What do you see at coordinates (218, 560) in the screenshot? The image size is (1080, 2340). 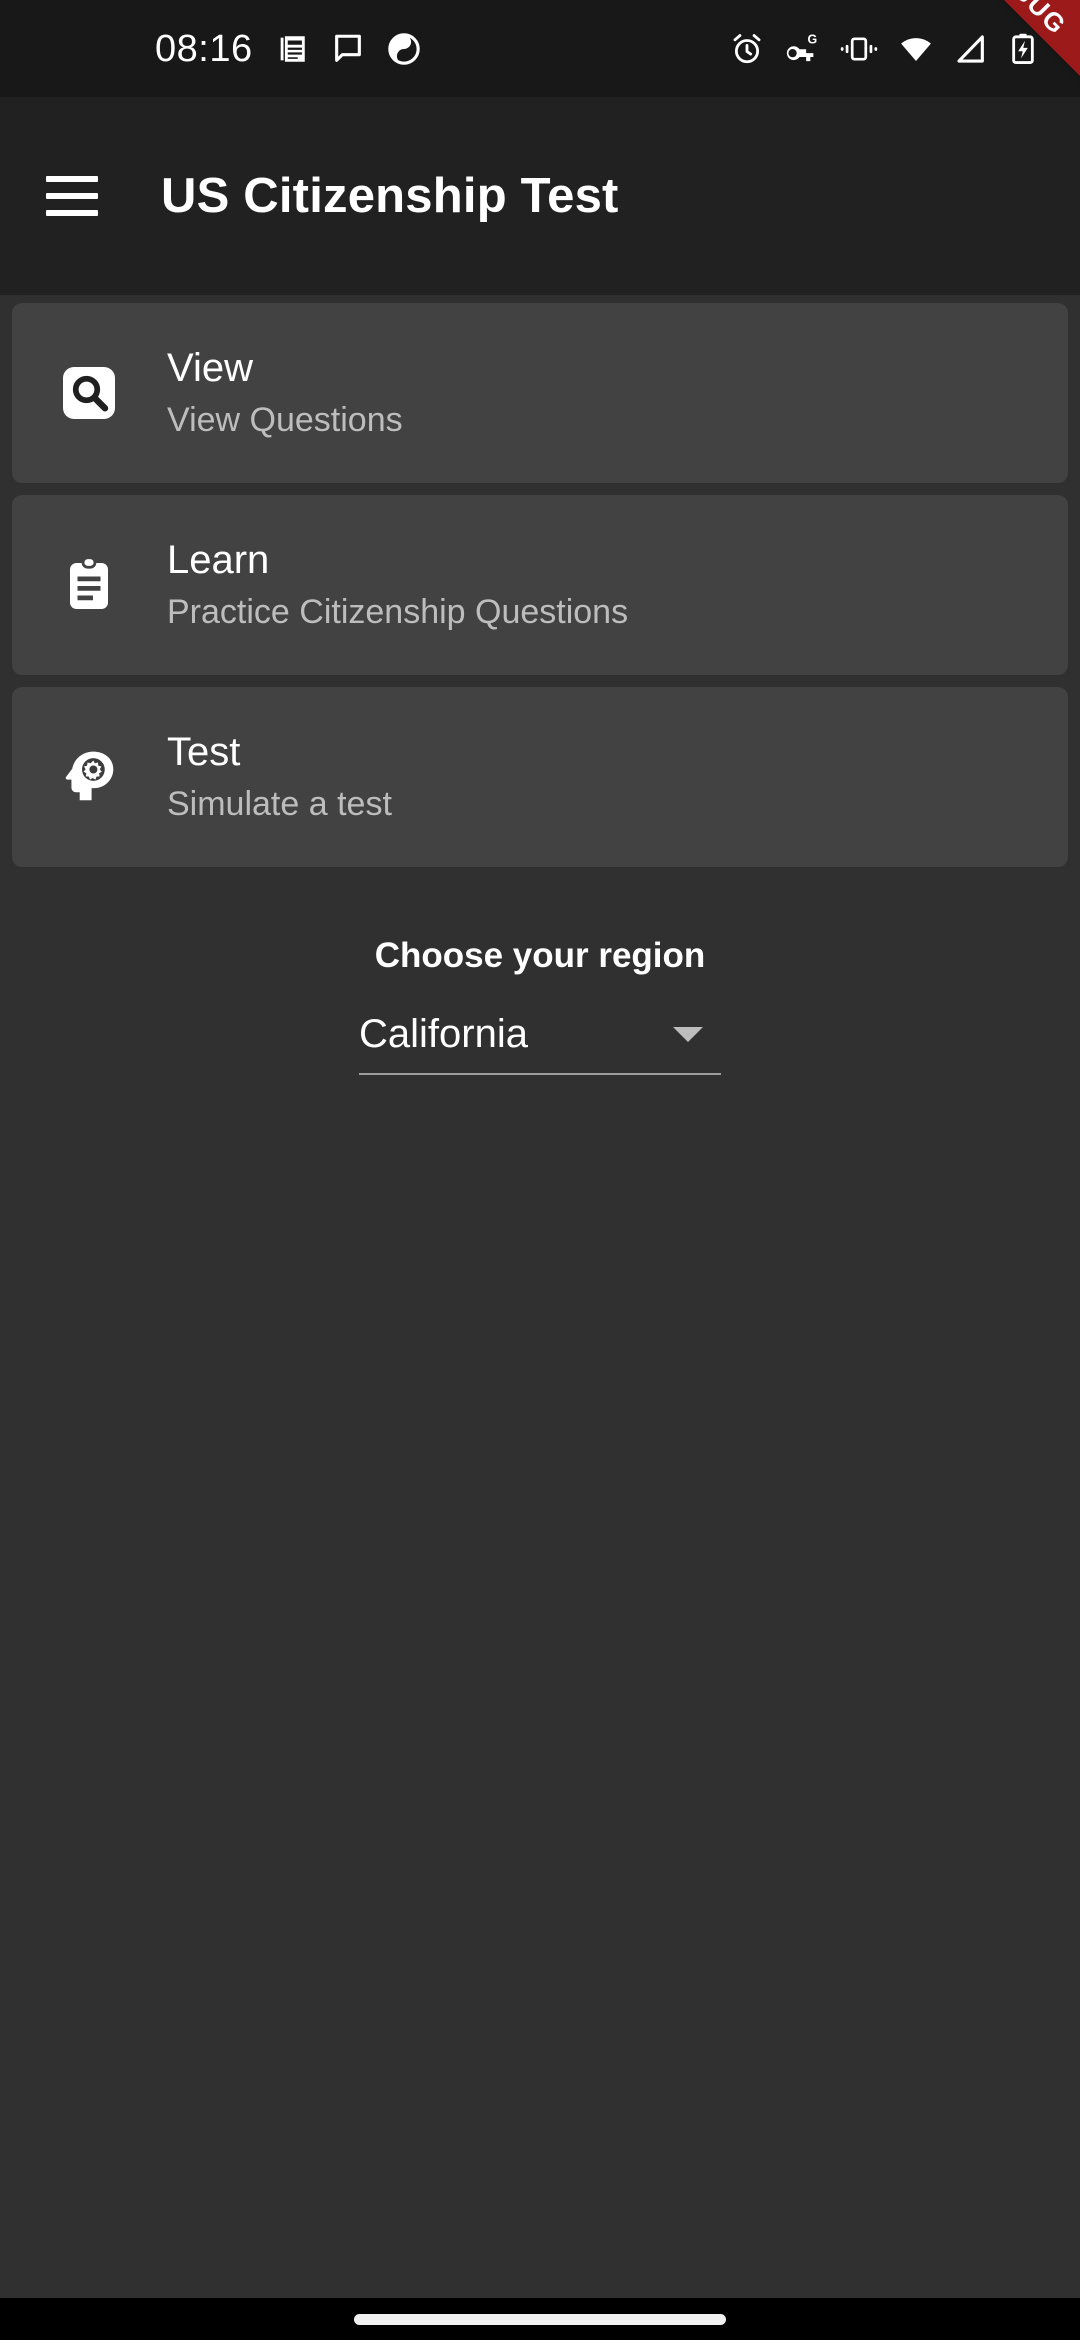 I see `card-title: Learn` at bounding box center [218, 560].